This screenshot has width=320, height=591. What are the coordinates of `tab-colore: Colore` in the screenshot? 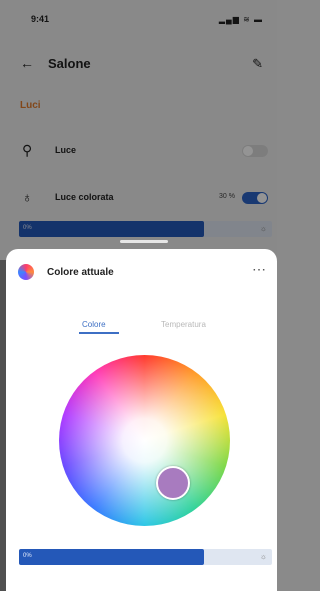 It's located at (94, 324).